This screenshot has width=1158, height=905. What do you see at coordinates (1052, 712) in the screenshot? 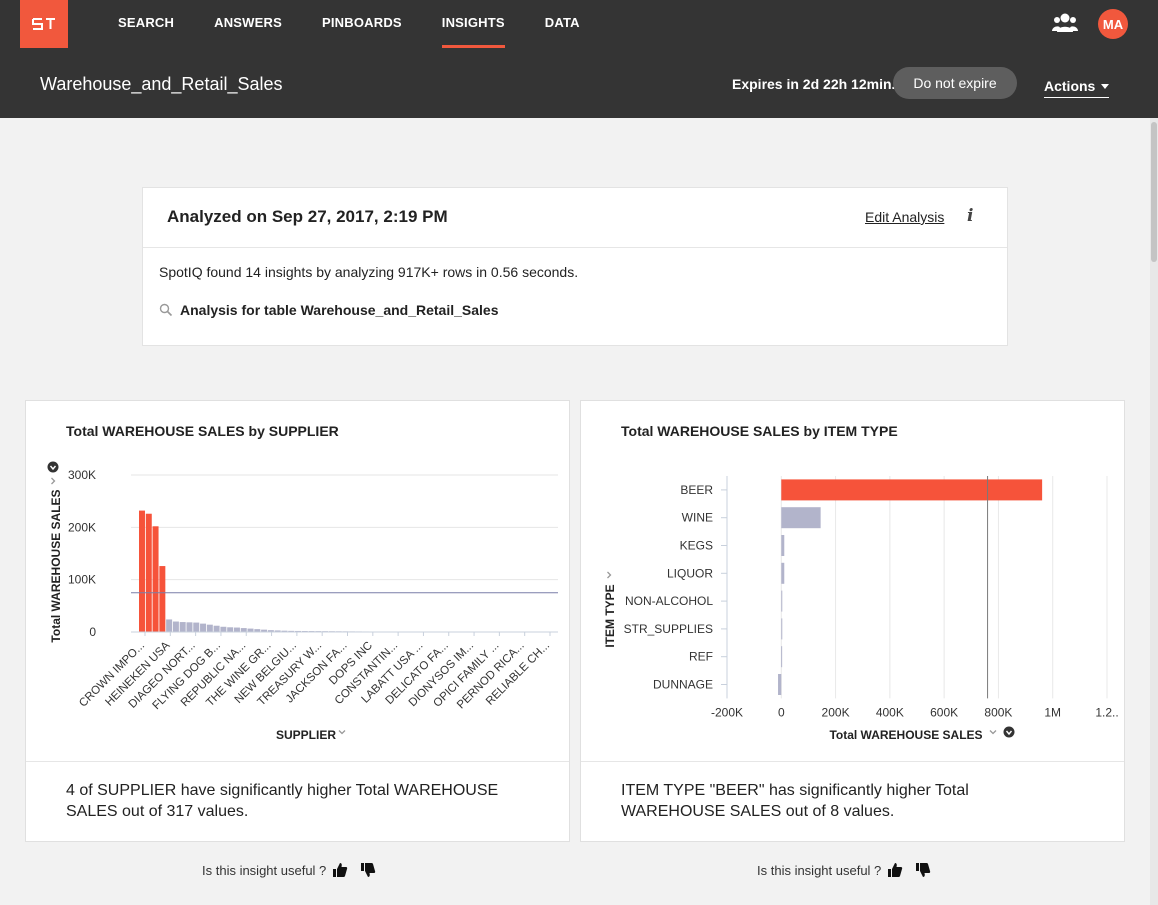
I see `x-tick-label: 1M` at bounding box center [1052, 712].